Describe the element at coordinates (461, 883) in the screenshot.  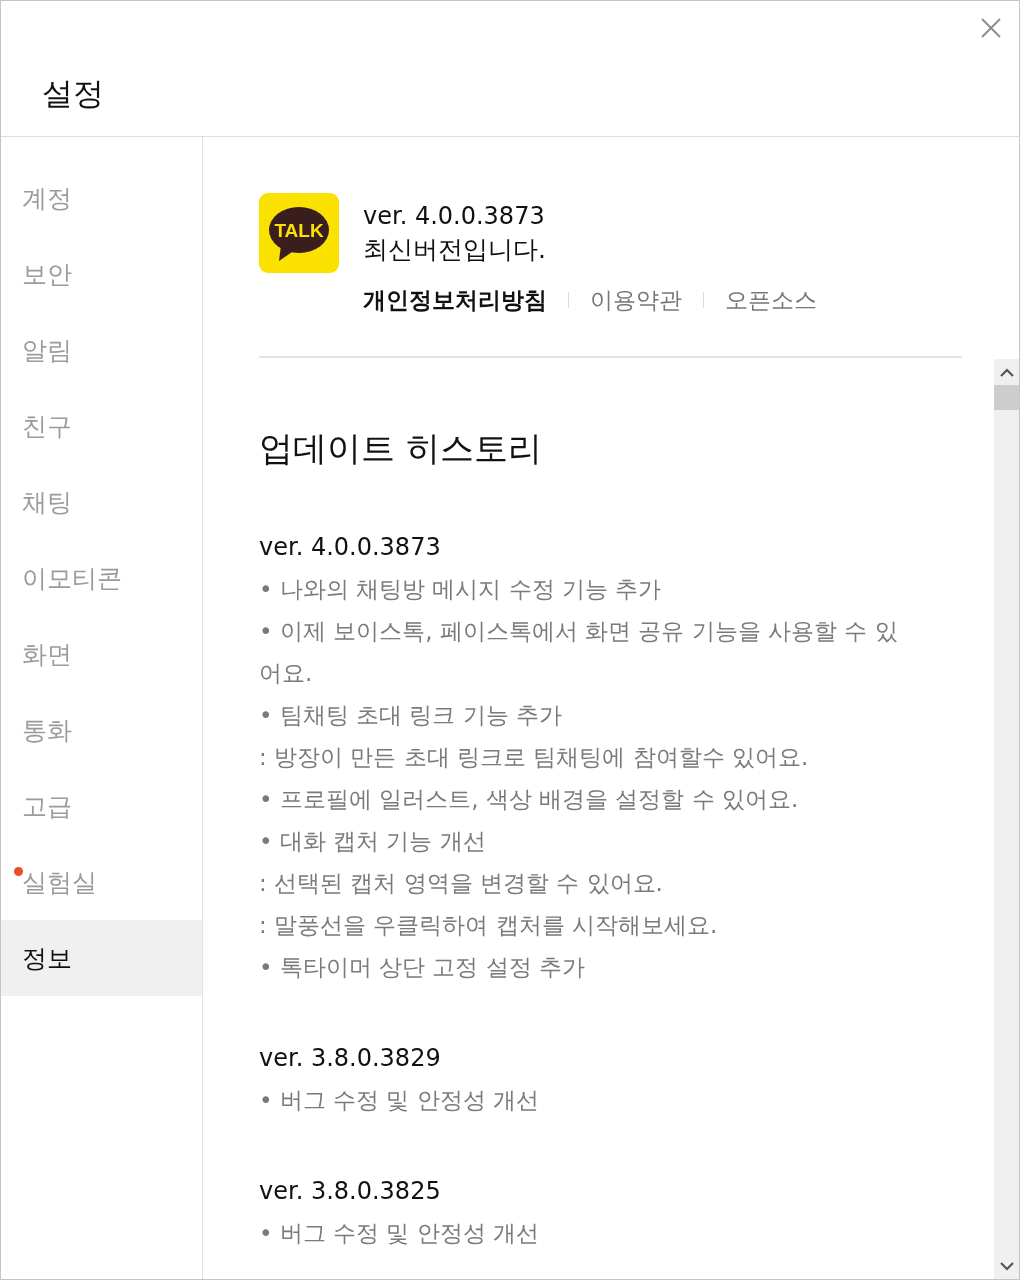
I see `release-note: : 선택된 캡처 영역을 변경할 수 있어요.` at that location.